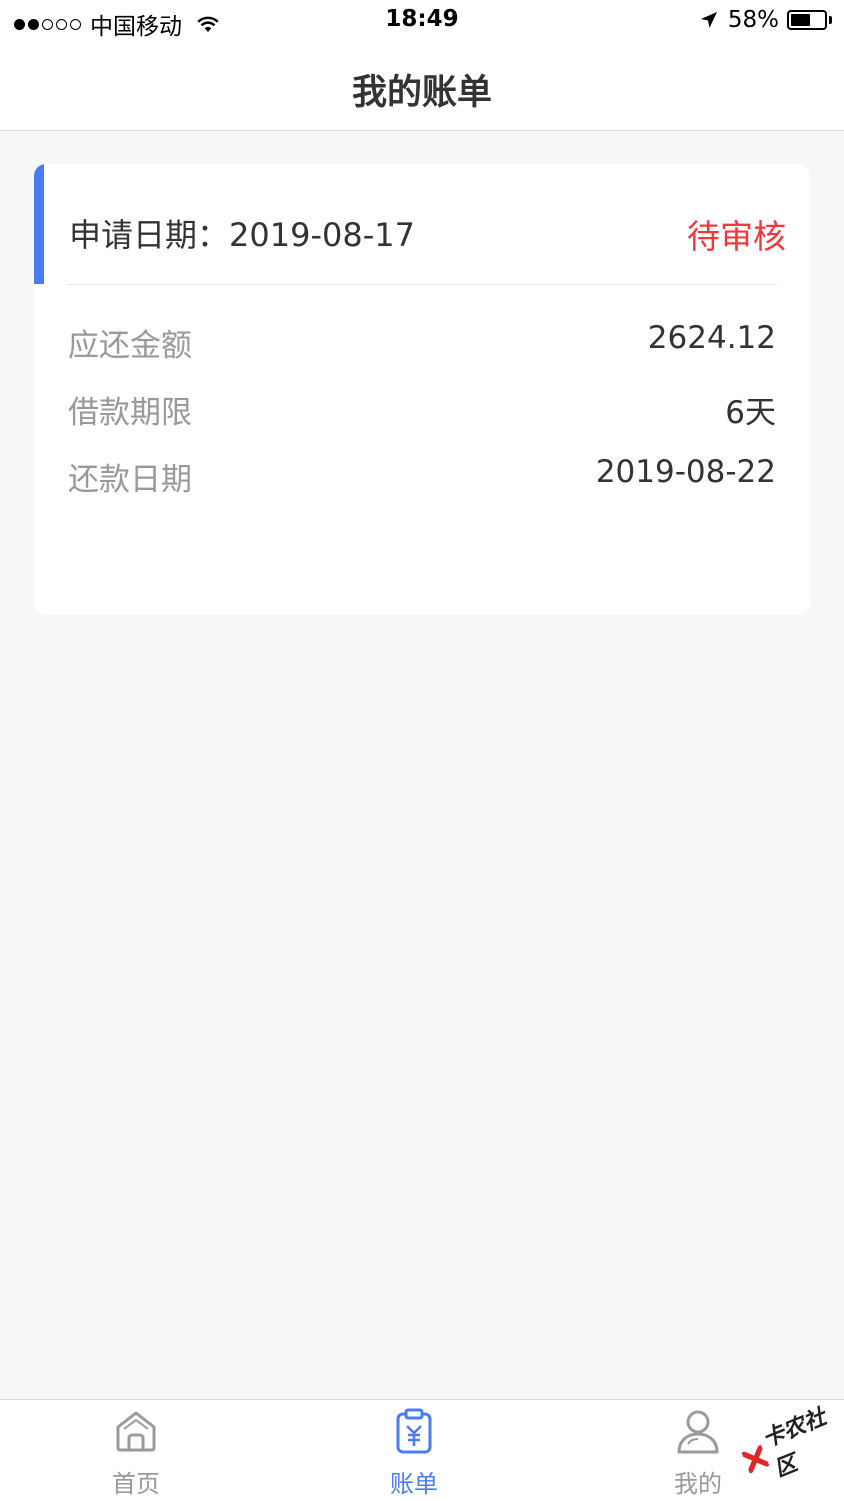 The height and width of the screenshot is (1501, 844). Describe the element at coordinates (422, 345) in the screenshot. I see `detail-row-amount: 应还金额 2624.12` at that location.